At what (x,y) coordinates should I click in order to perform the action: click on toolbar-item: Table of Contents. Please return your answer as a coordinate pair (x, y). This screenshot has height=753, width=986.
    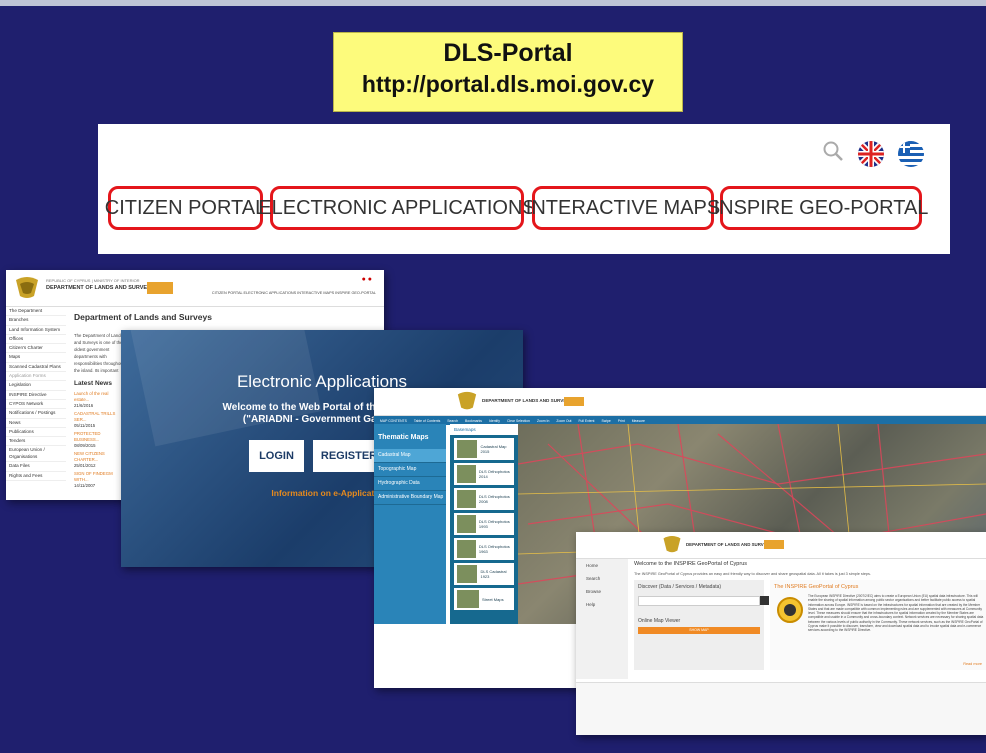
    Looking at the image, I should click on (427, 421).